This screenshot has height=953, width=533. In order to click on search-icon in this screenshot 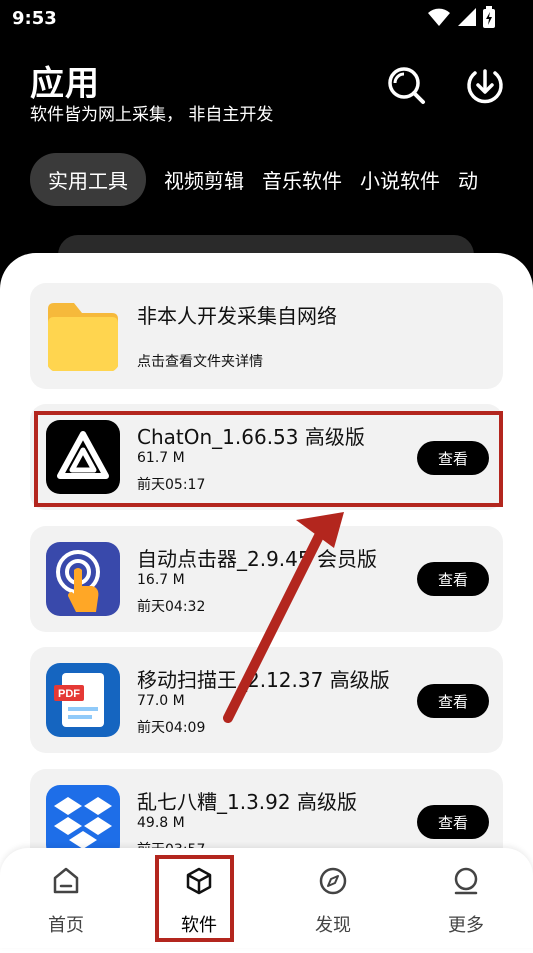, I will do `click(406, 85)`.